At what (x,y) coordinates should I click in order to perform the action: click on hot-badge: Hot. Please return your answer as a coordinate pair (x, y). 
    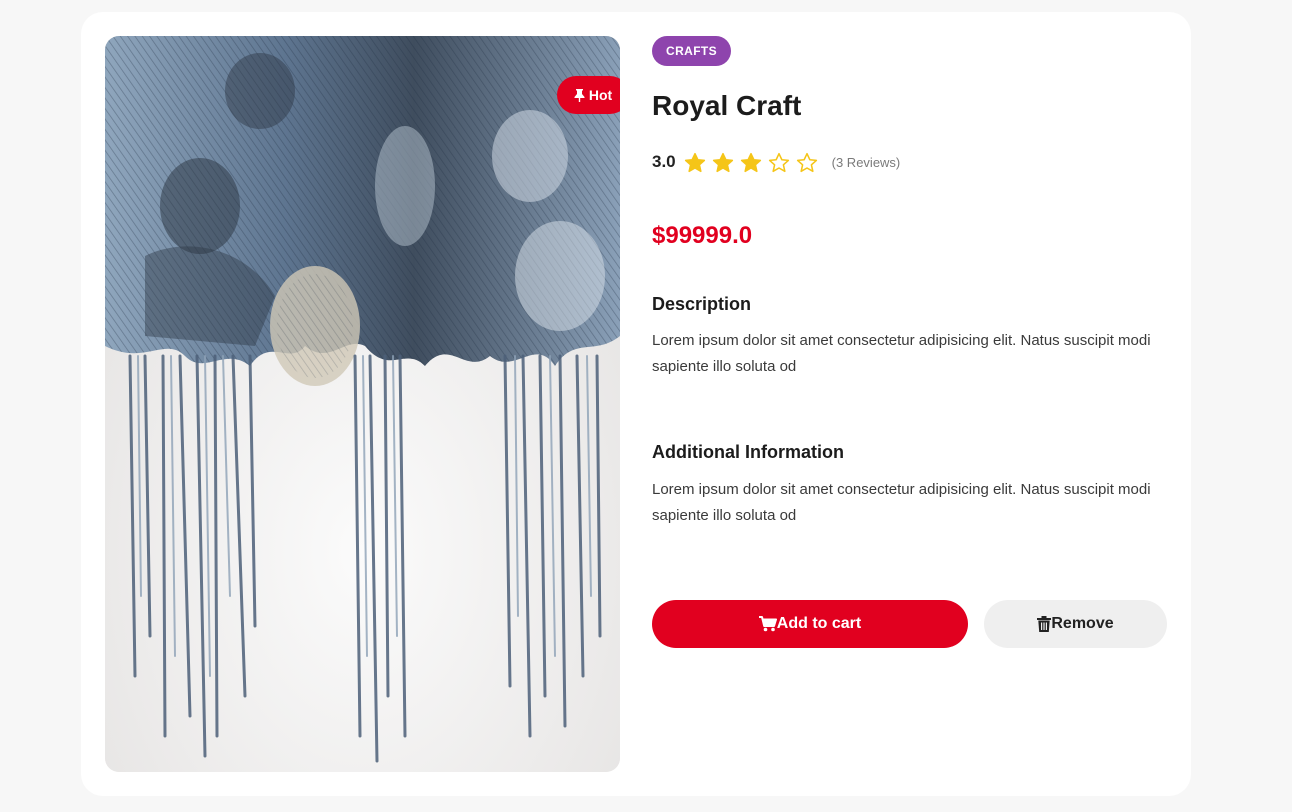
    Looking at the image, I should click on (588, 95).